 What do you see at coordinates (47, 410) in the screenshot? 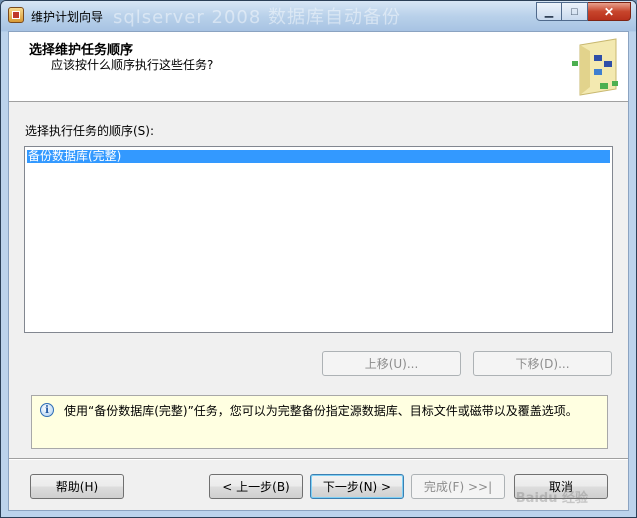
I see `info-icon: i` at bounding box center [47, 410].